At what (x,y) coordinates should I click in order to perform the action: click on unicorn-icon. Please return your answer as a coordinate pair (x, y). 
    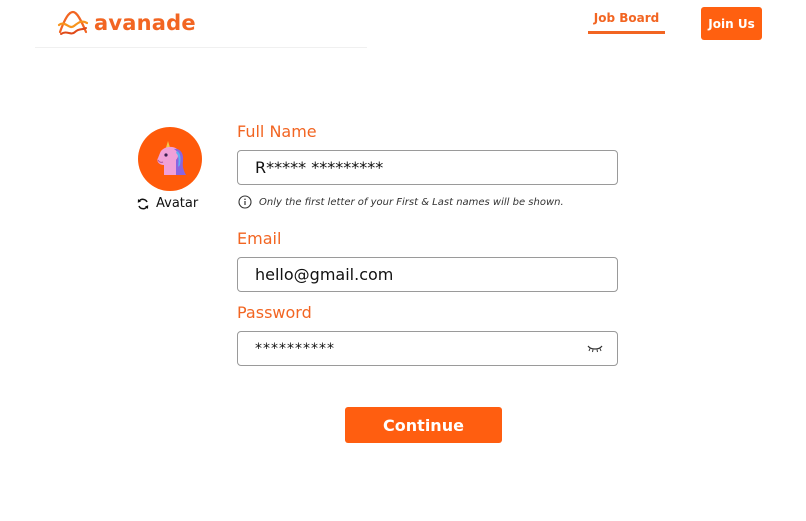
    Looking at the image, I should click on (171, 158).